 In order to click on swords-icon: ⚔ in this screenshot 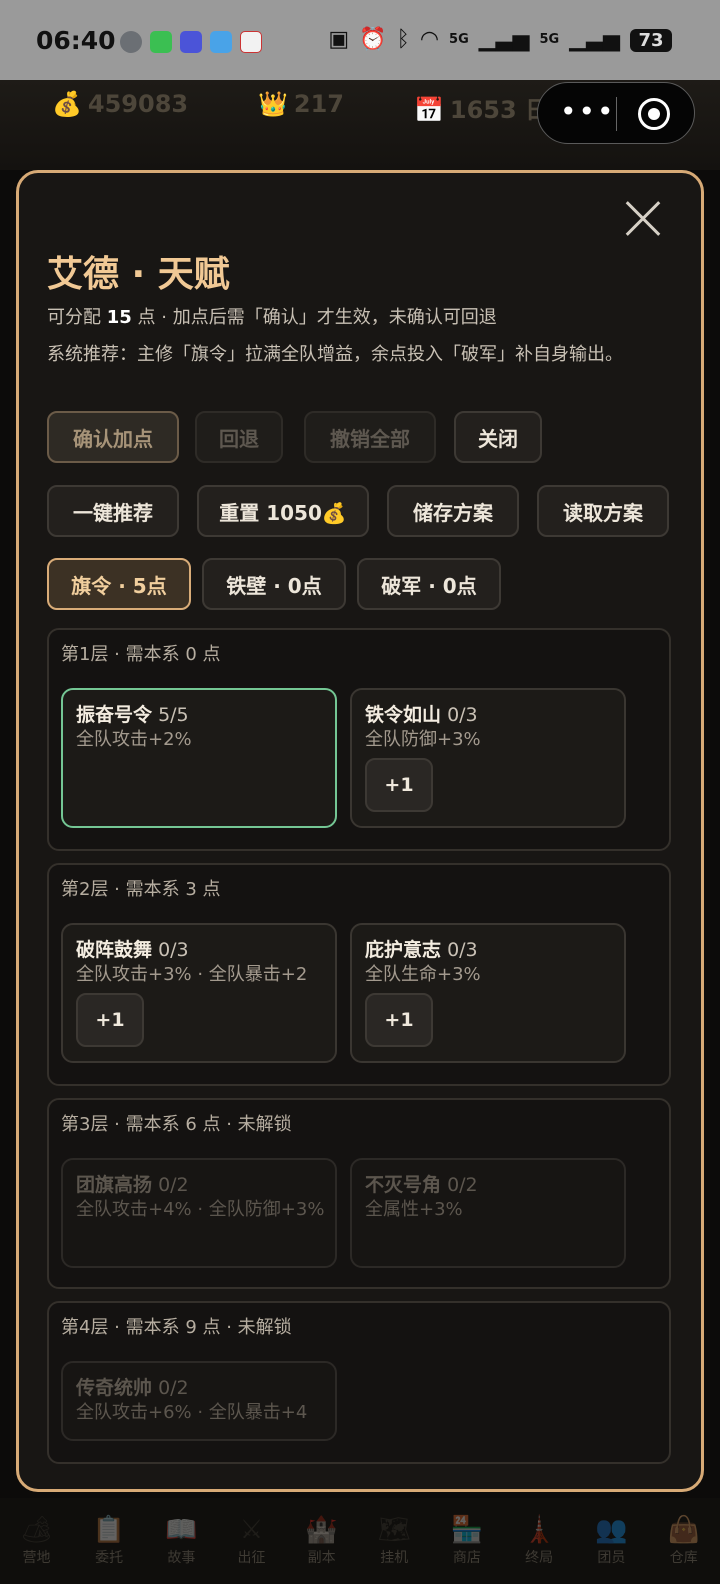, I will do `click(251, 1530)`.